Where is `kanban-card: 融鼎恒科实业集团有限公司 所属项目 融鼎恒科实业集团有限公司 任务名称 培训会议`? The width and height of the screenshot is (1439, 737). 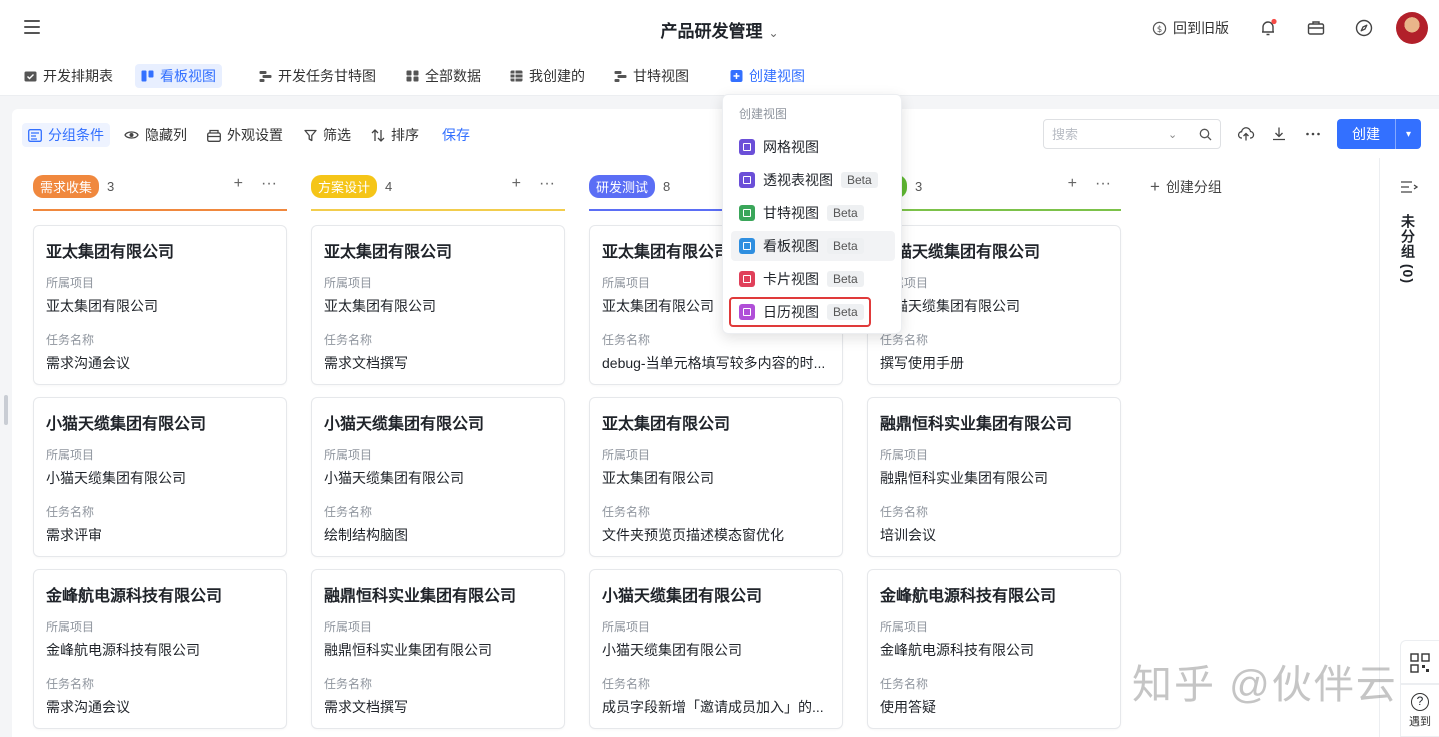 kanban-card: 融鼎恒科实业集团有限公司 所属项目 融鼎恒科实业集团有限公司 任务名称 培训会议 is located at coordinates (994, 477).